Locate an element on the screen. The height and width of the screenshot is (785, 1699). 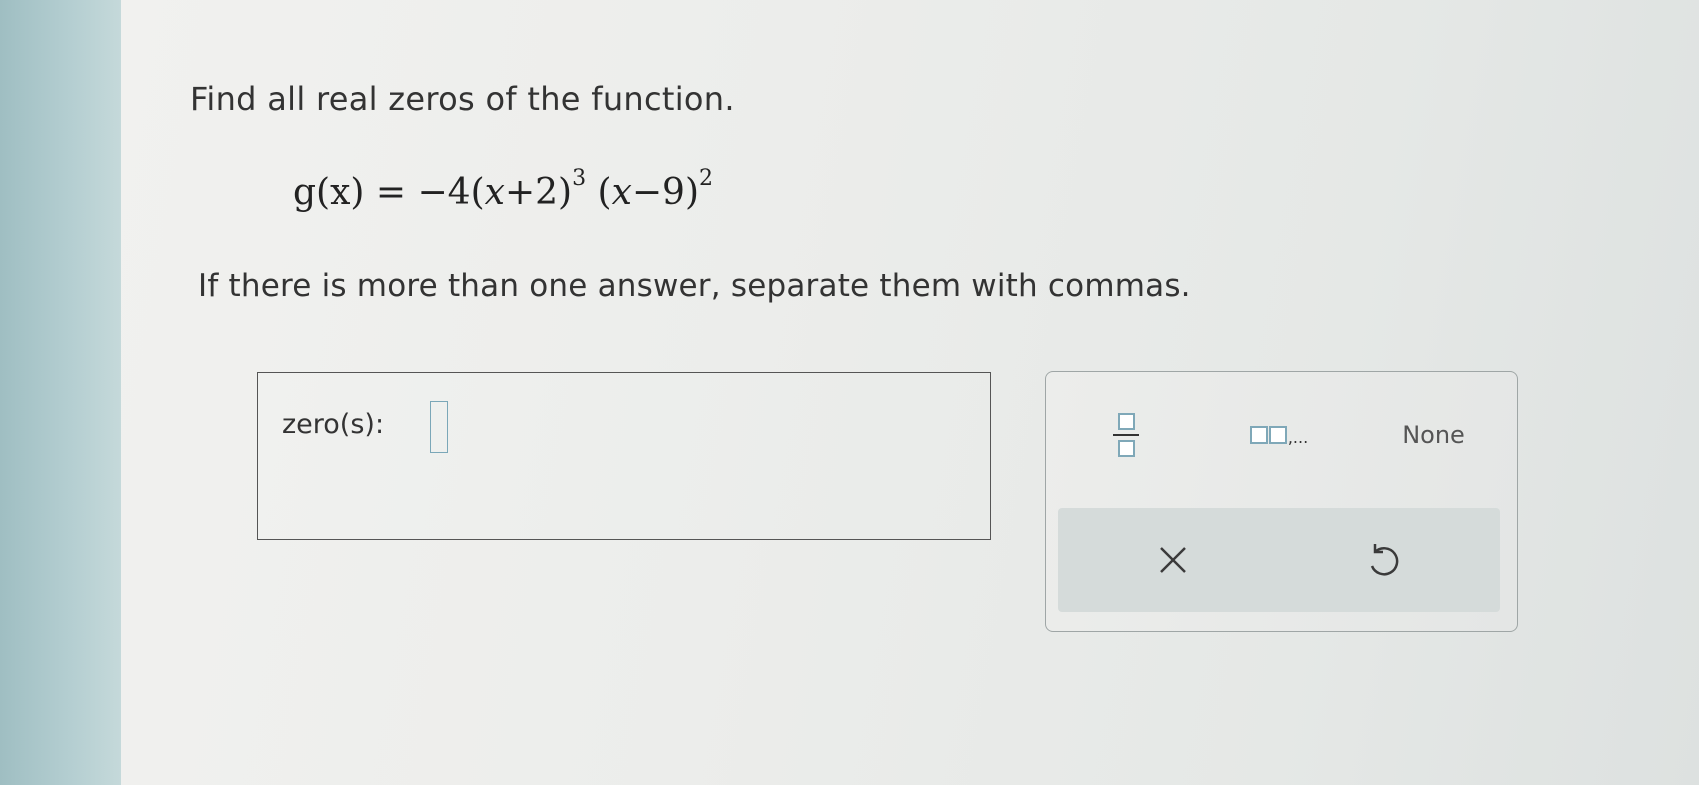
eq-equals-coefficient: = −4( is located at coordinates (424, 192).